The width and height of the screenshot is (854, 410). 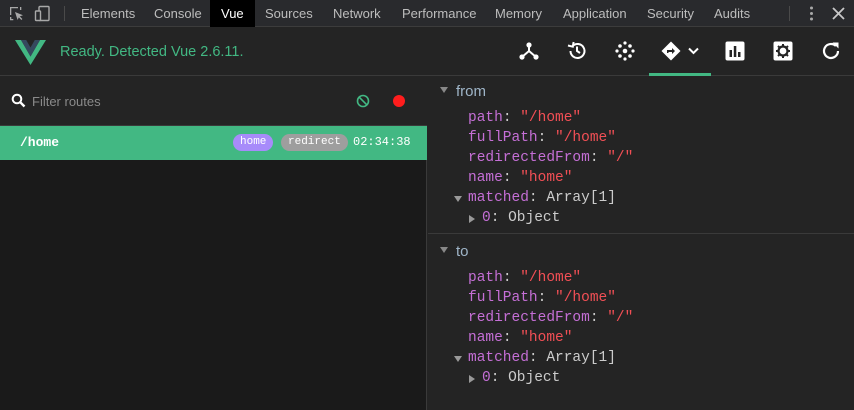 I want to click on to-path-row: path: "/home", so click(x=525, y=278).